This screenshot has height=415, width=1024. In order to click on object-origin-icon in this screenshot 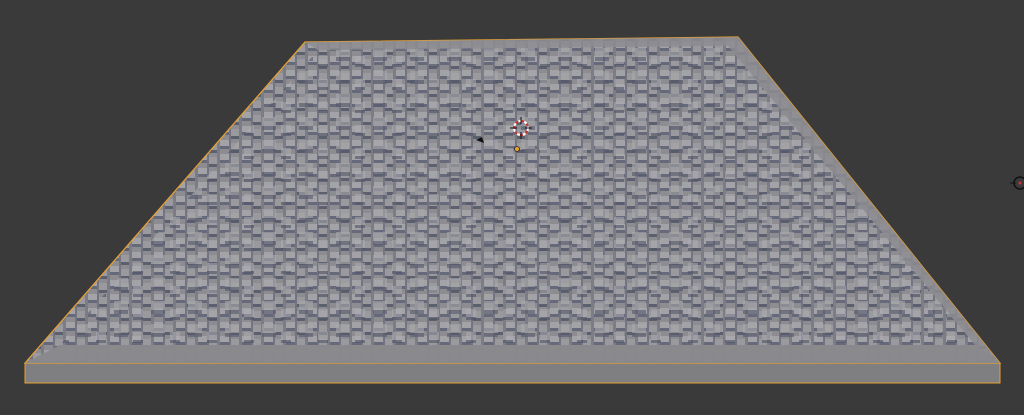, I will do `click(517, 149)`.